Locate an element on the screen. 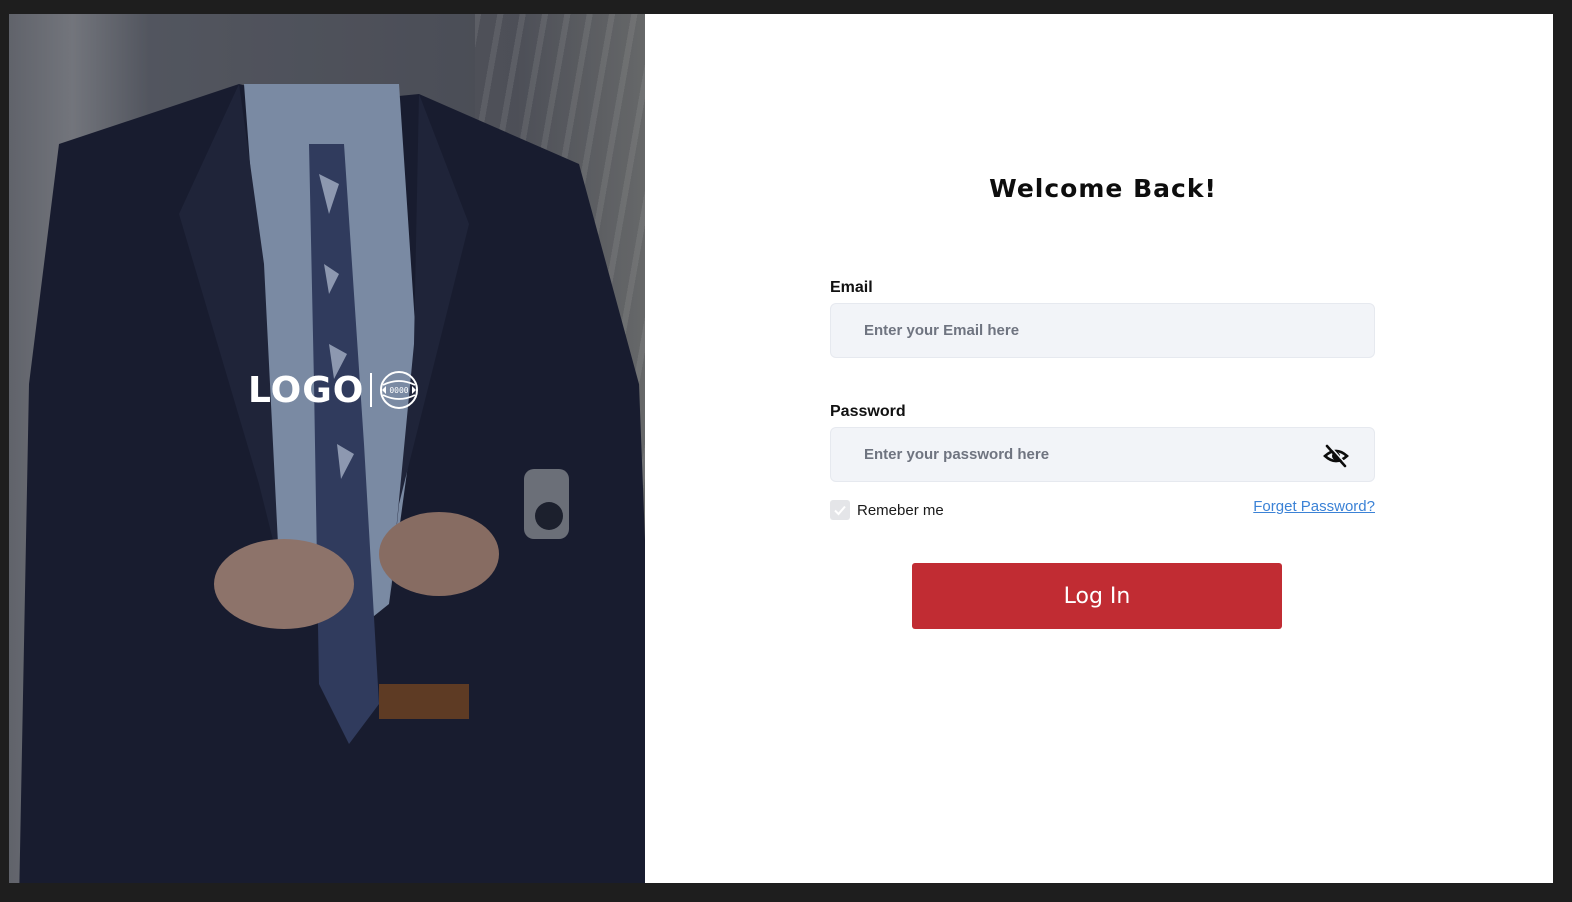  password-field-container is located at coordinates (1102, 454).